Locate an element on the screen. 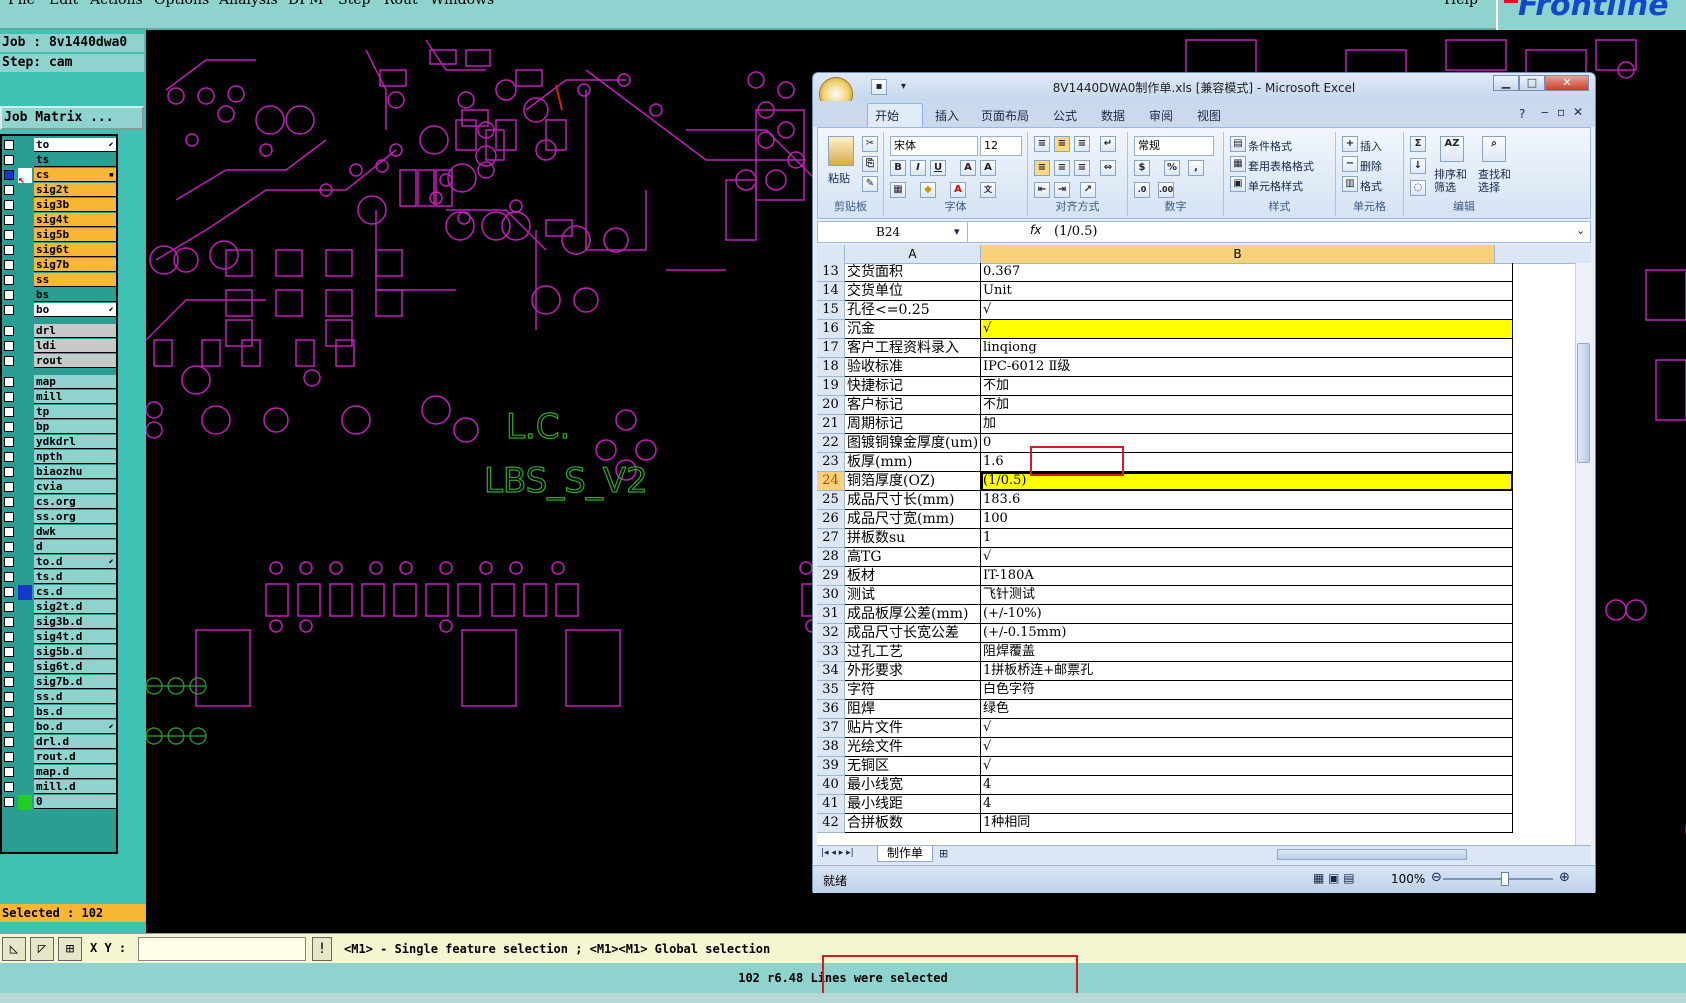 The width and height of the screenshot is (1686, 1003). cell-b: IT-180A is located at coordinates (1247, 576).